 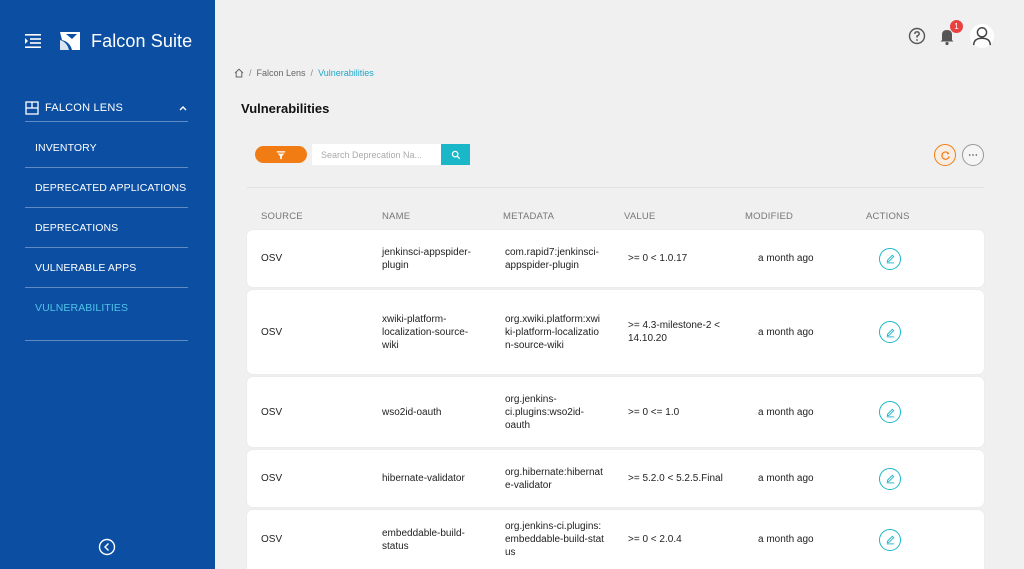 I want to click on column-header-modified: MODIFIED, so click(x=791, y=216).